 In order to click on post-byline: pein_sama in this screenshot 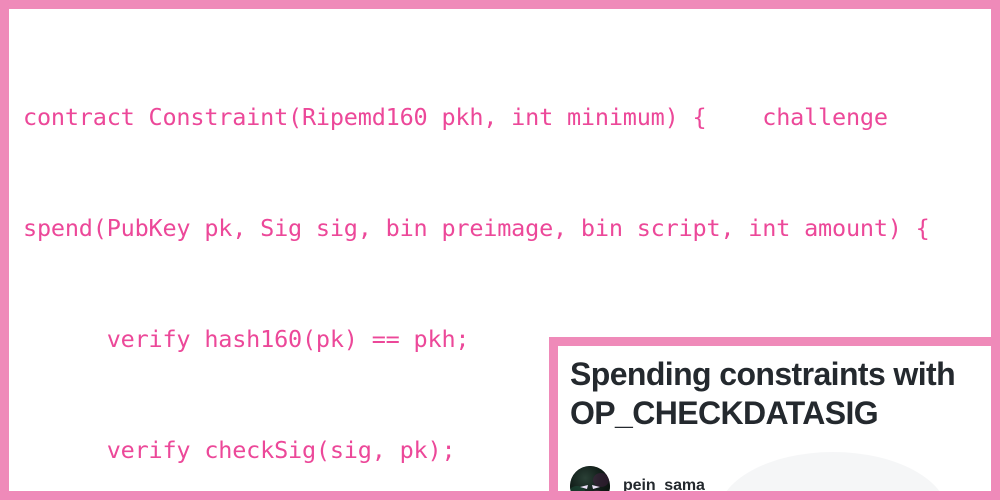, I will do `click(637, 480)`.